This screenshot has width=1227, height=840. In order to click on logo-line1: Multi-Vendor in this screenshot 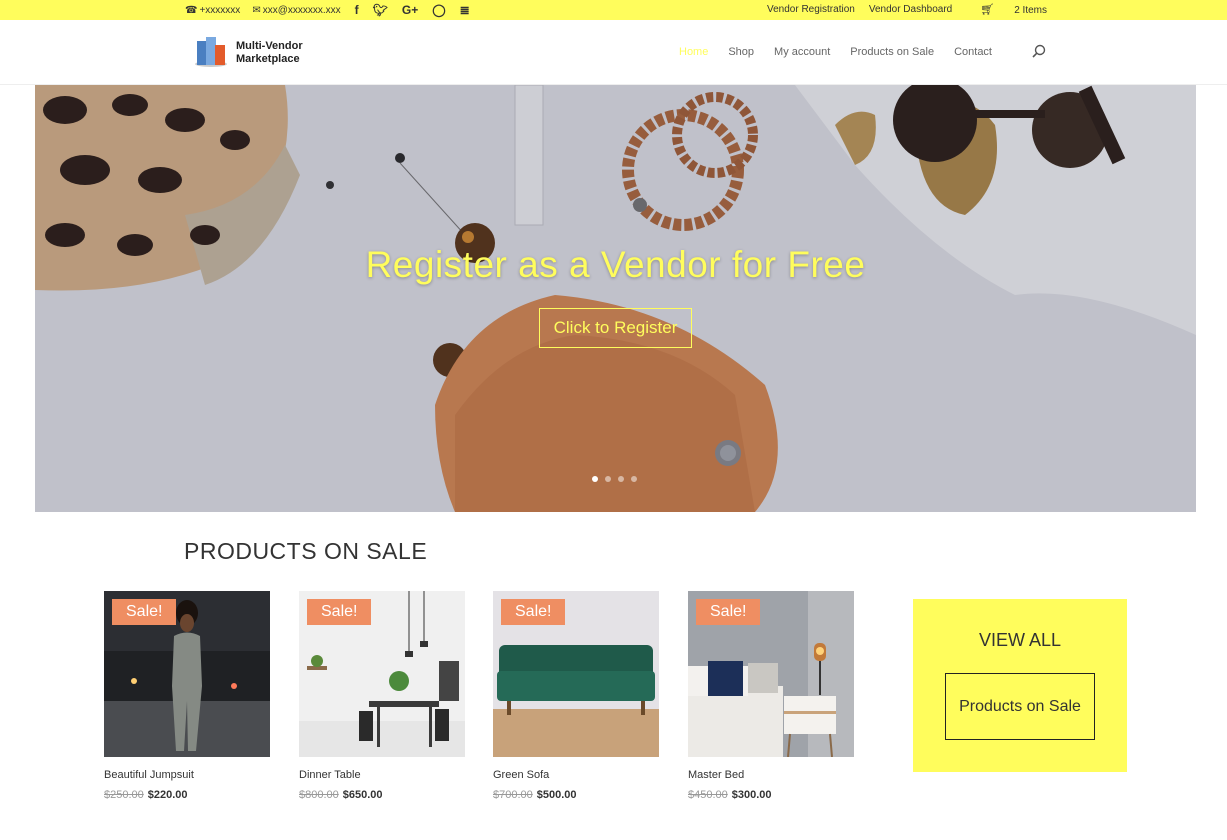, I will do `click(269, 46)`.